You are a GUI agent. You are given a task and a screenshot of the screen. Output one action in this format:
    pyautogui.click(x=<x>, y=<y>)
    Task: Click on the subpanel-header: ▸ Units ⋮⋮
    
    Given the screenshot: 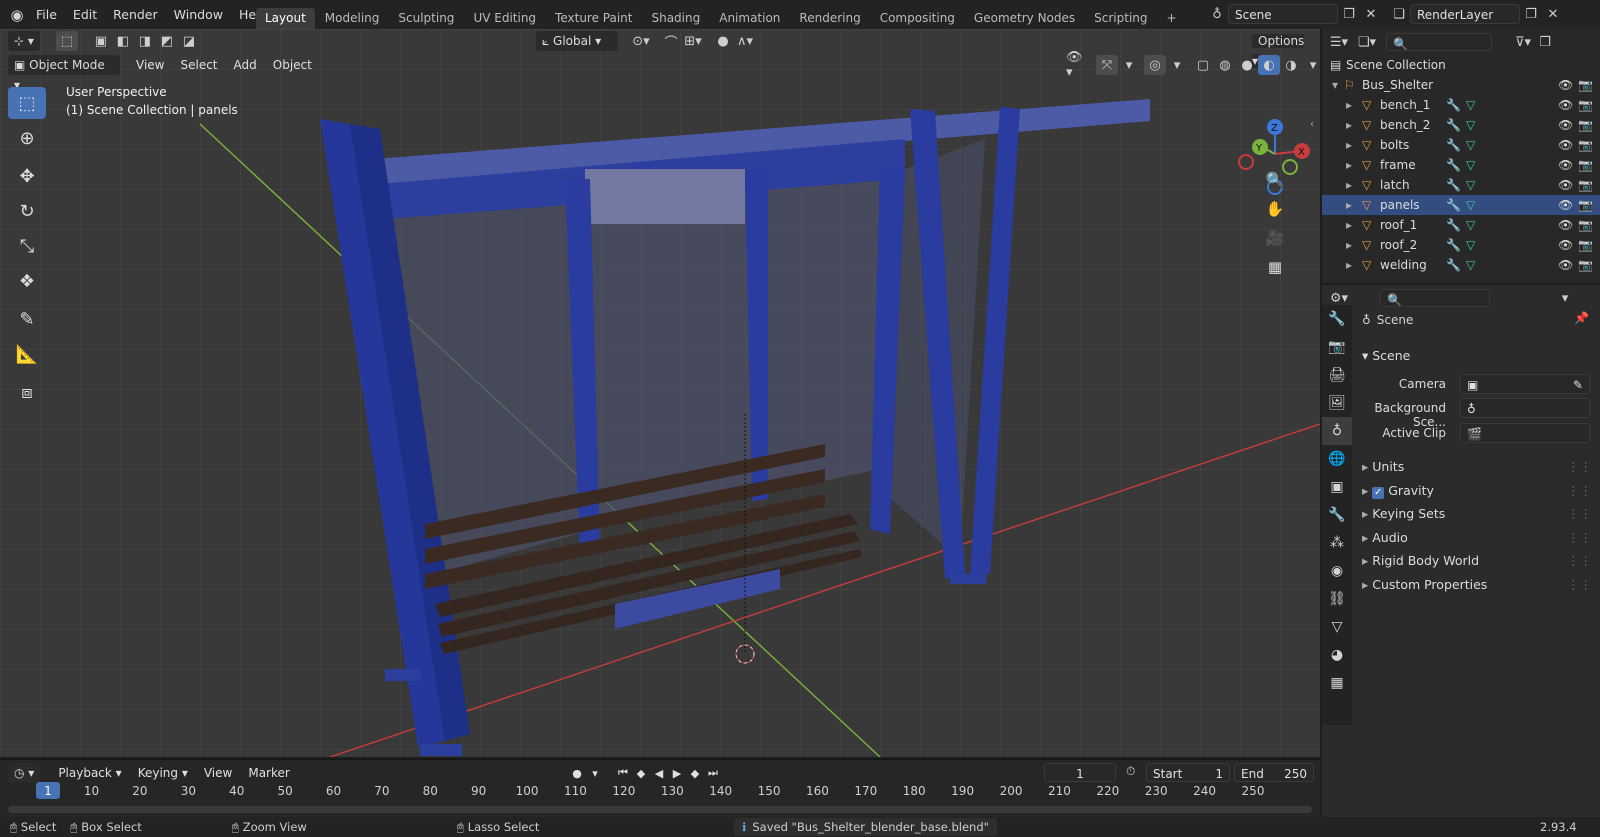 What is the action you would take?
    pyautogui.click(x=1477, y=467)
    